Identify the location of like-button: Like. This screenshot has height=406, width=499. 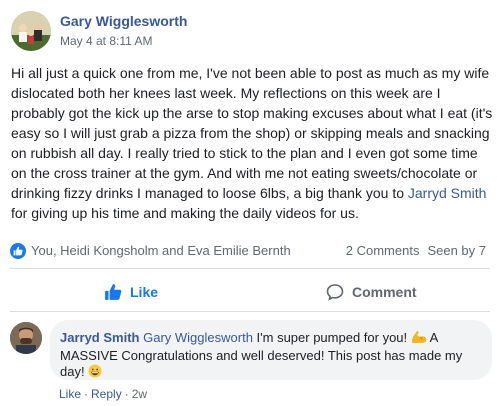
(131, 292).